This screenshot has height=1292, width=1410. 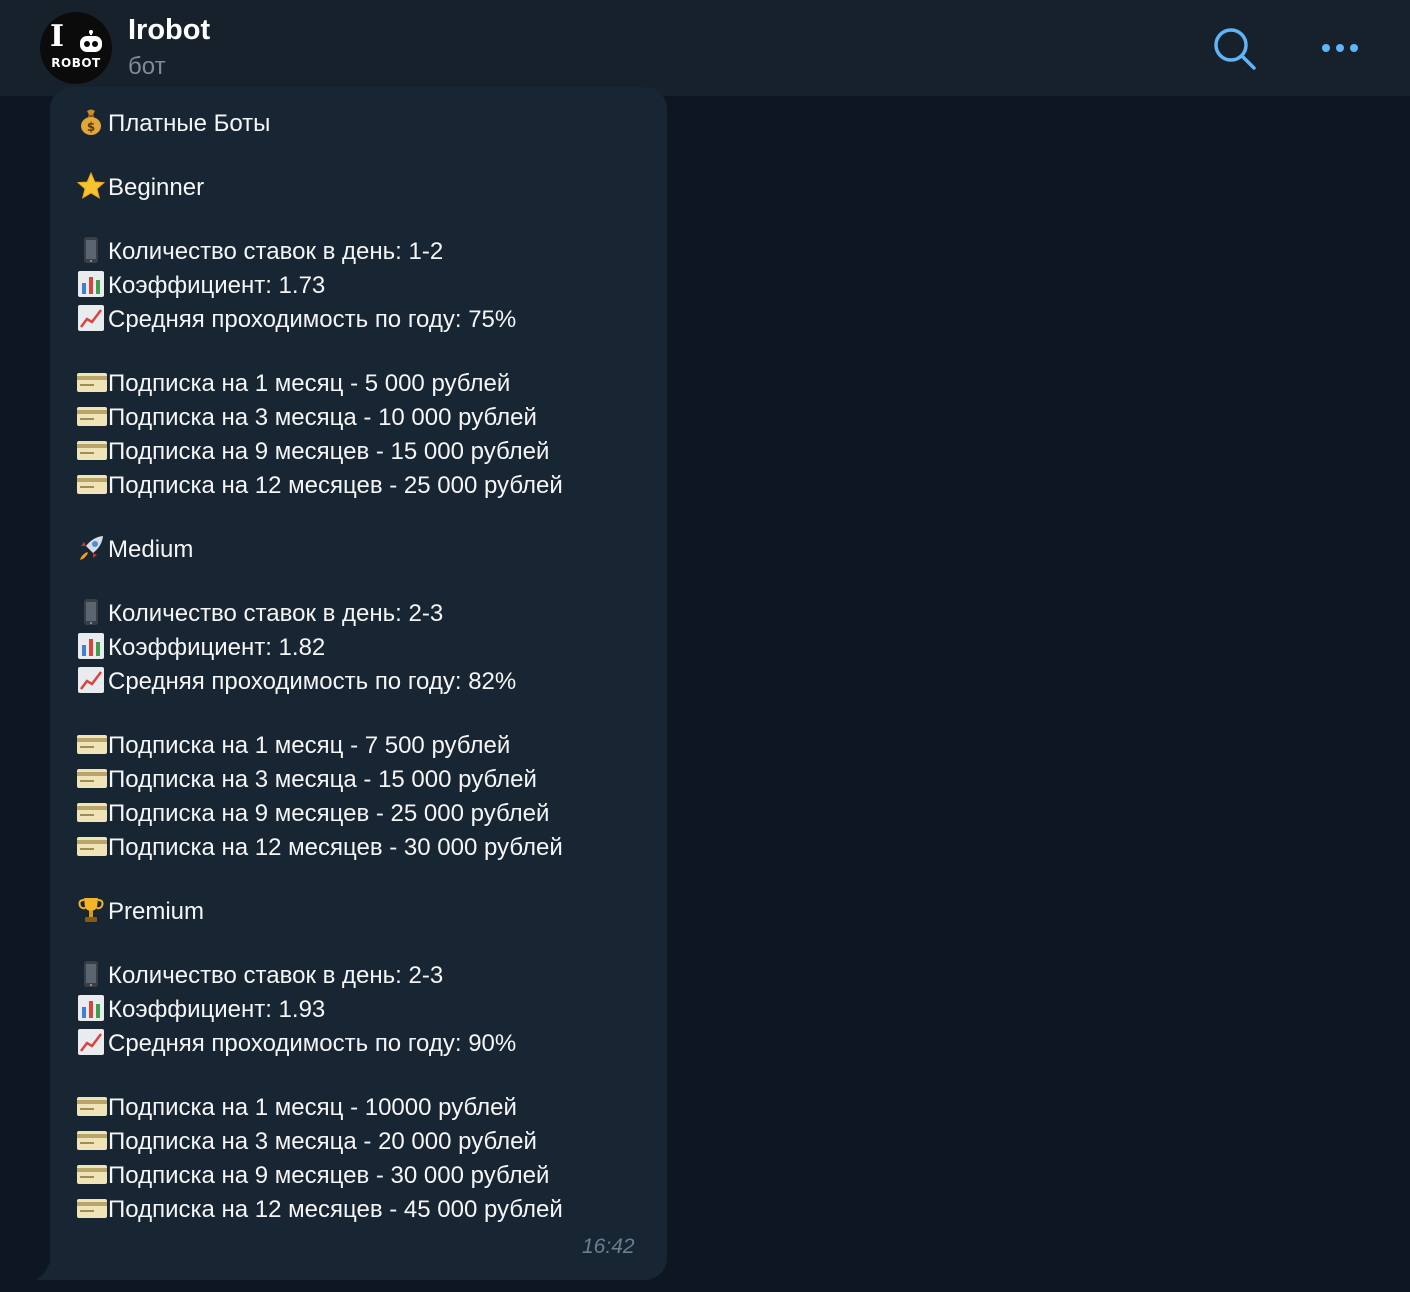 I want to click on message-line: Подписка на 1 месяц - 5 000 рублей, so click(x=293, y=384).